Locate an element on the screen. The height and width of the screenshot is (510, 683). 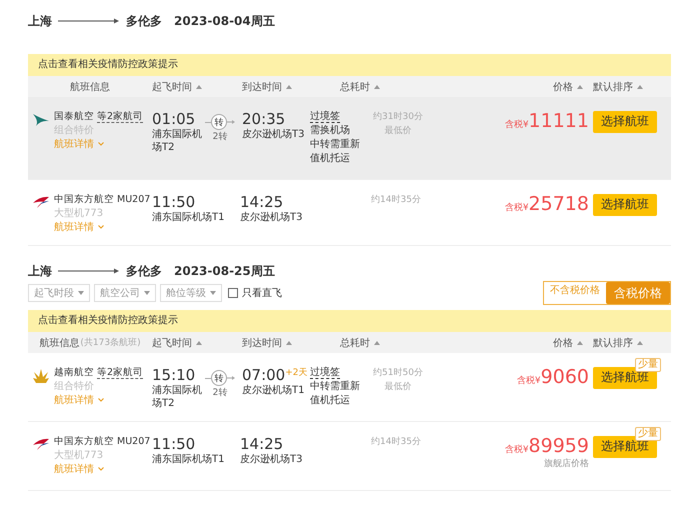
price-note: 旗舰店价格 is located at coordinates (566, 464).